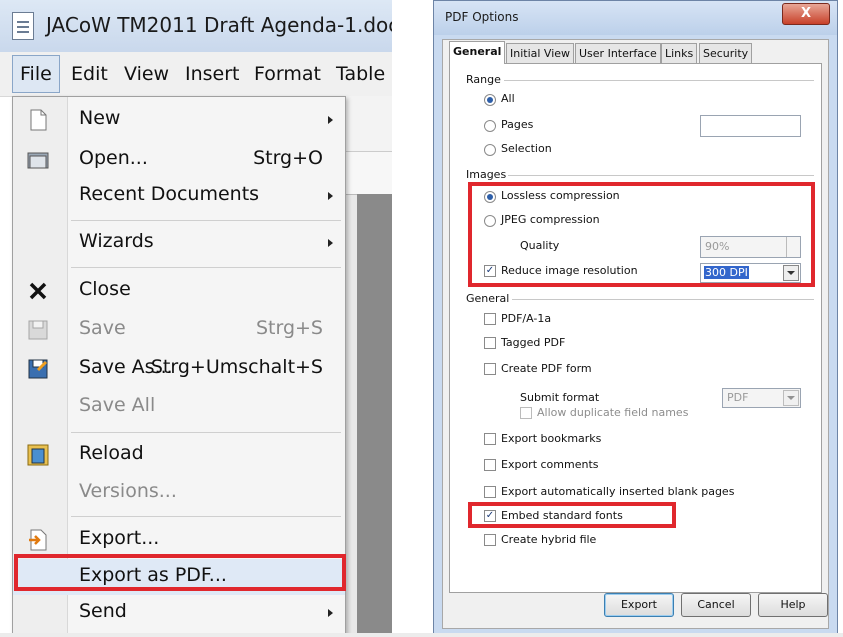 Image resolution: width=843 pixels, height=637 pixels. What do you see at coordinates (549, 539) in the screenshot?
I see `create-hybrid-file-label: Create hybrid file` at bounding box center [549, 539].